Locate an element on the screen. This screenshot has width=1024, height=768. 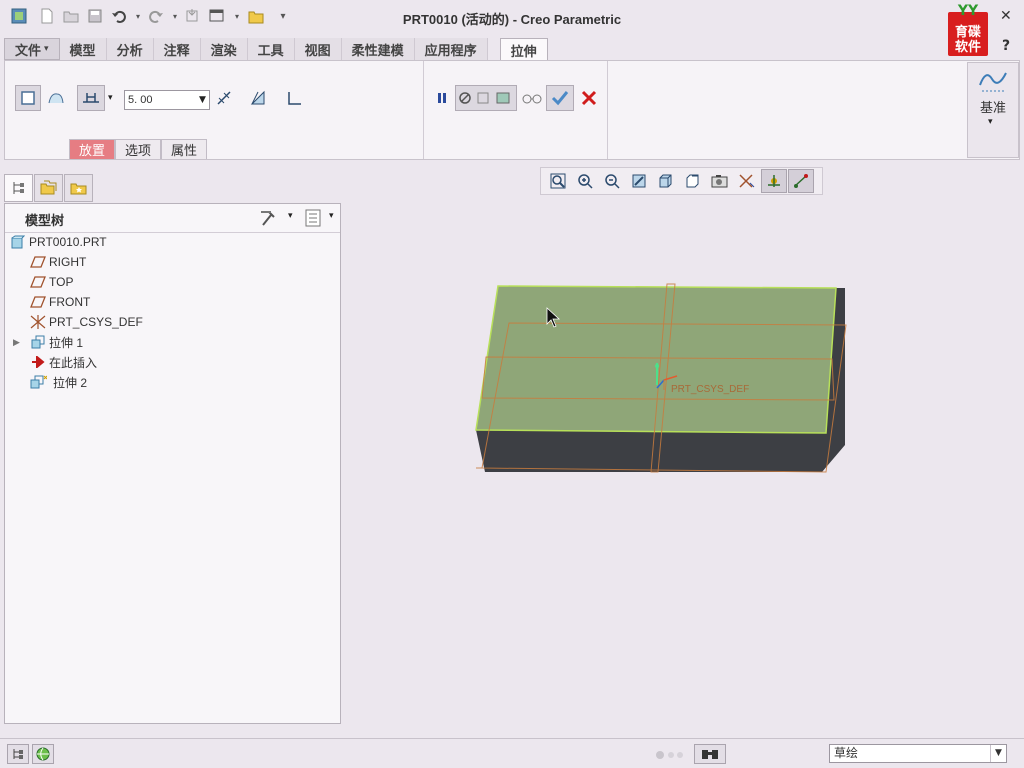
brand-logo: YY 育碟软件 is located at coordinates (968, 30).